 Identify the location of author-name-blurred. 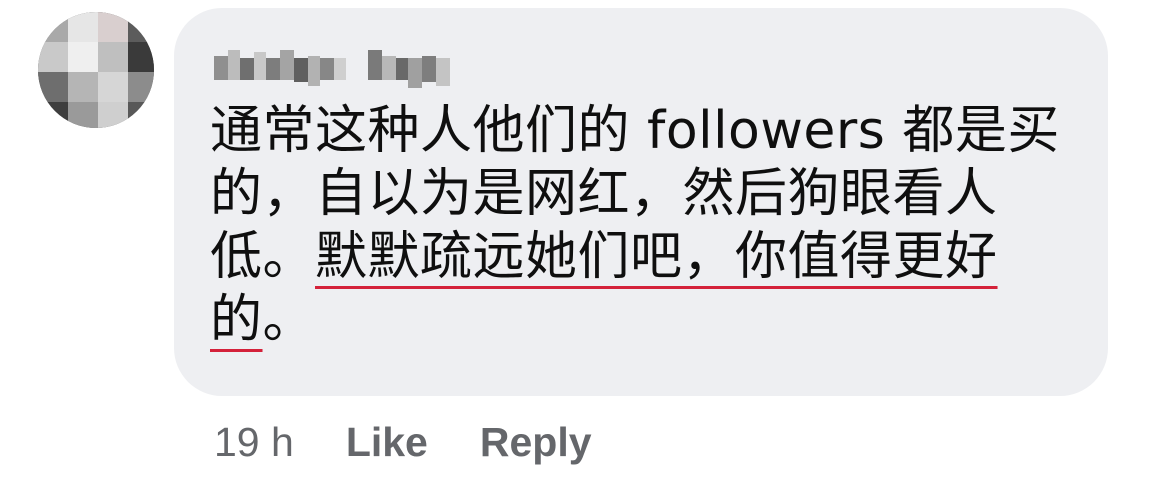
(335, 66).